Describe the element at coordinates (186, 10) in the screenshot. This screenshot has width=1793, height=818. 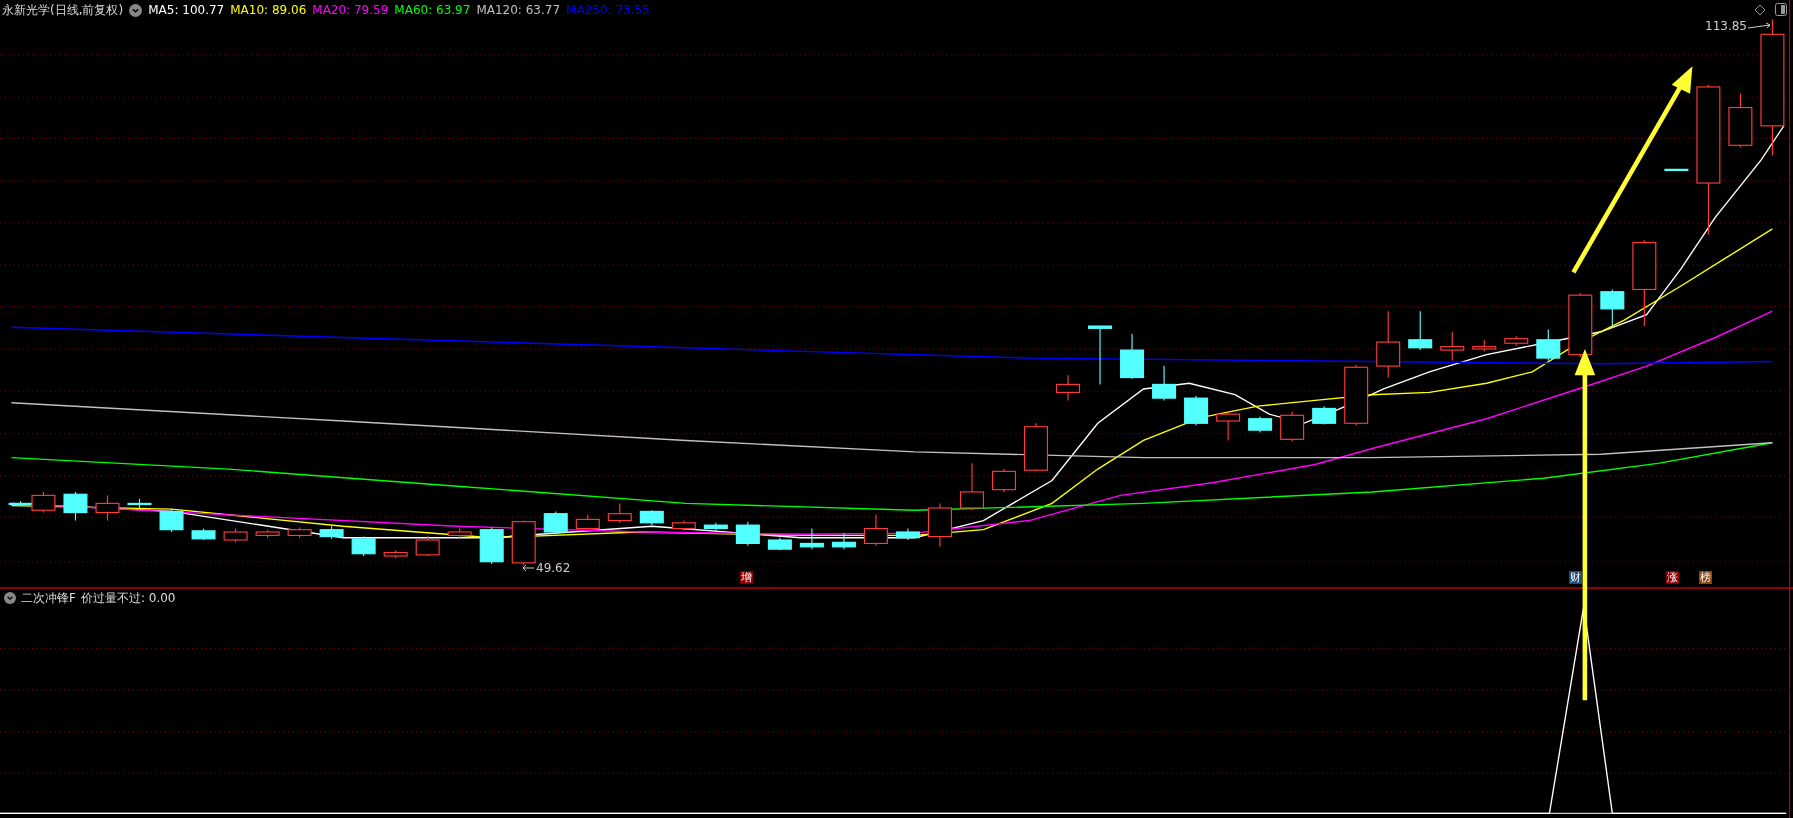
I see `indicator-label: MA5: 100.77` at that location.